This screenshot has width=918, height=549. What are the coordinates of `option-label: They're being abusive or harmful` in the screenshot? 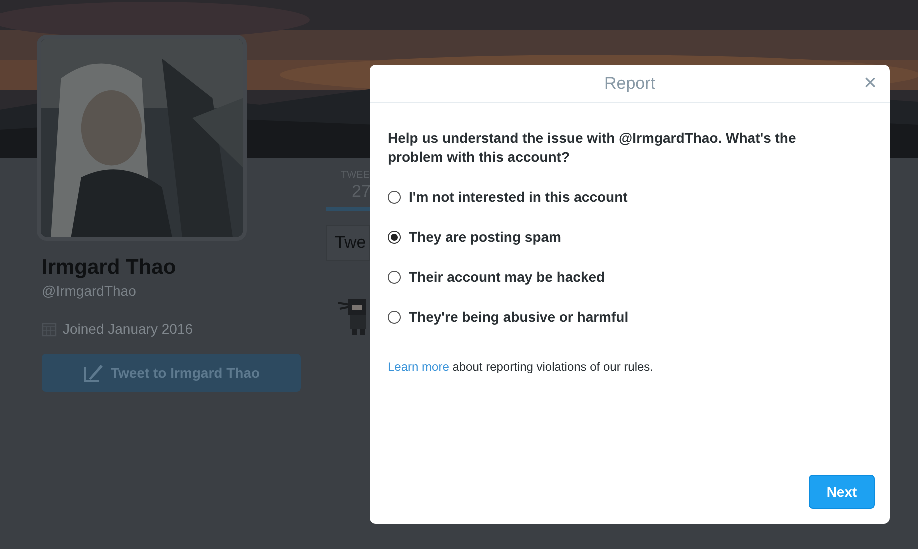 It's located at (519, 317).